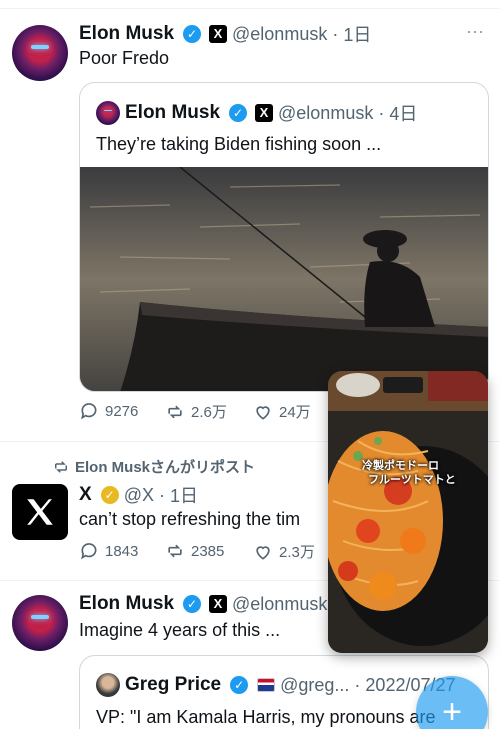 Image resolution: width=500 pixels, height=729 pixels. I want to click on quoted-author-name: Greg Price, so click(173, 684).